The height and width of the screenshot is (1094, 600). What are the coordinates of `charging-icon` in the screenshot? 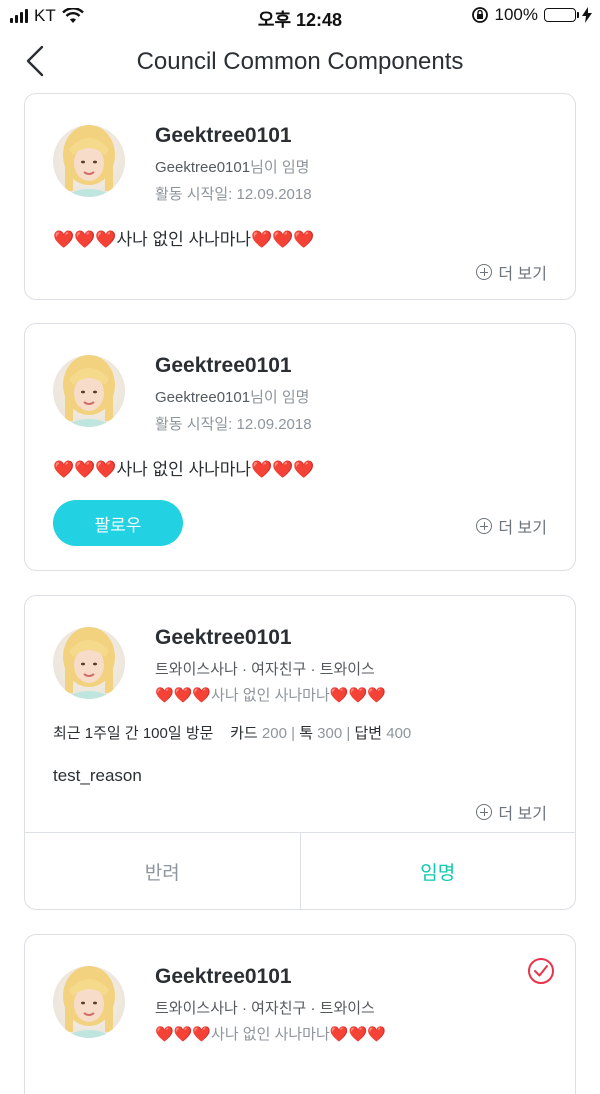 It's located at (587, 15).